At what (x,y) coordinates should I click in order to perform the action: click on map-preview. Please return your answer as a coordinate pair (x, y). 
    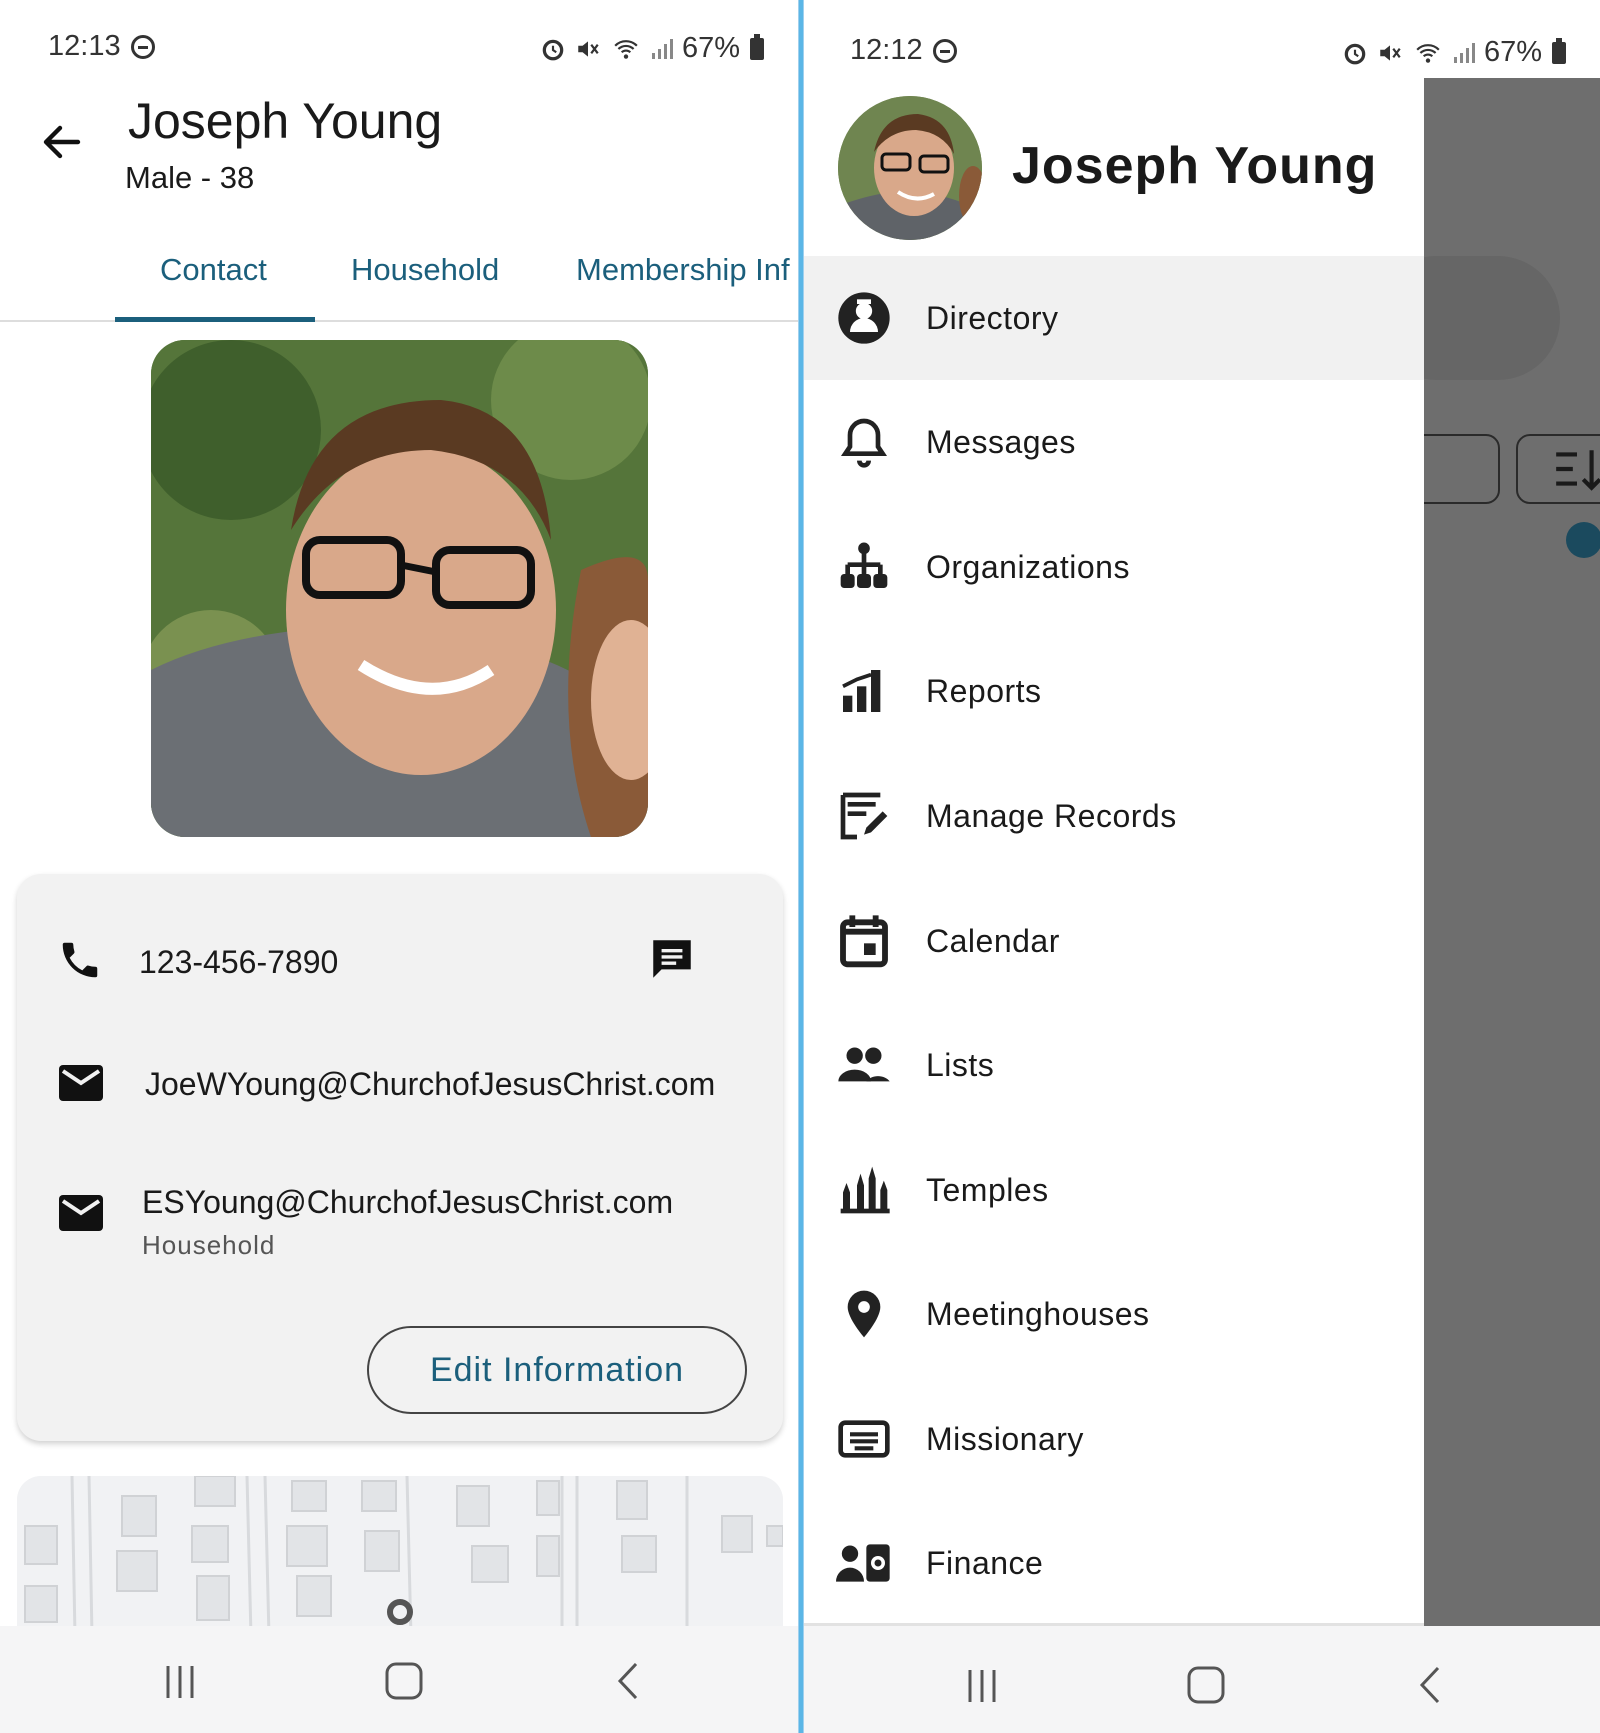
    Looking at the image, I should click on (400, 1556).